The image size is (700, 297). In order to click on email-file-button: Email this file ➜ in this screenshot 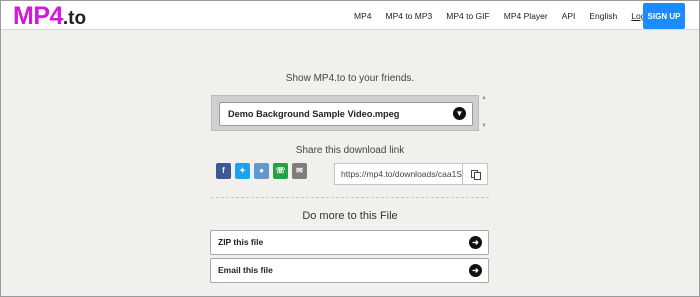, I will do `click(349, 270)`.